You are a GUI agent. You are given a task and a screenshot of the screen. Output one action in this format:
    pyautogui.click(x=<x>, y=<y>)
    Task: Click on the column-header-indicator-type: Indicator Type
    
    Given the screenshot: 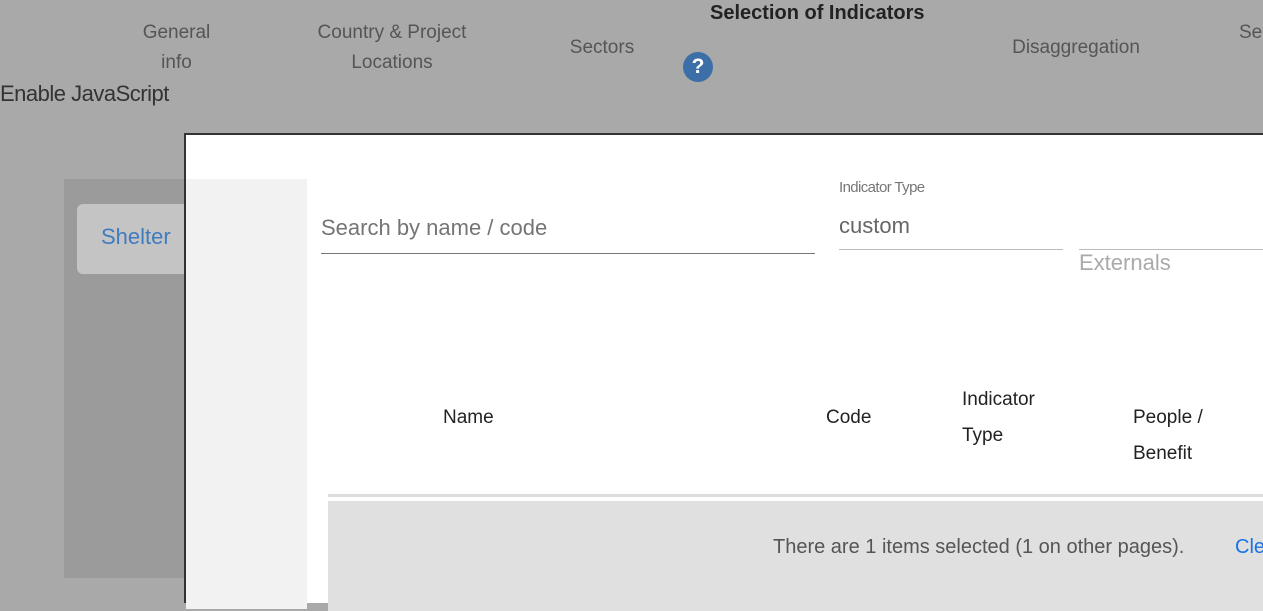 What is the action you would take?
    pyautogui.click(x=1012, y=418)
    